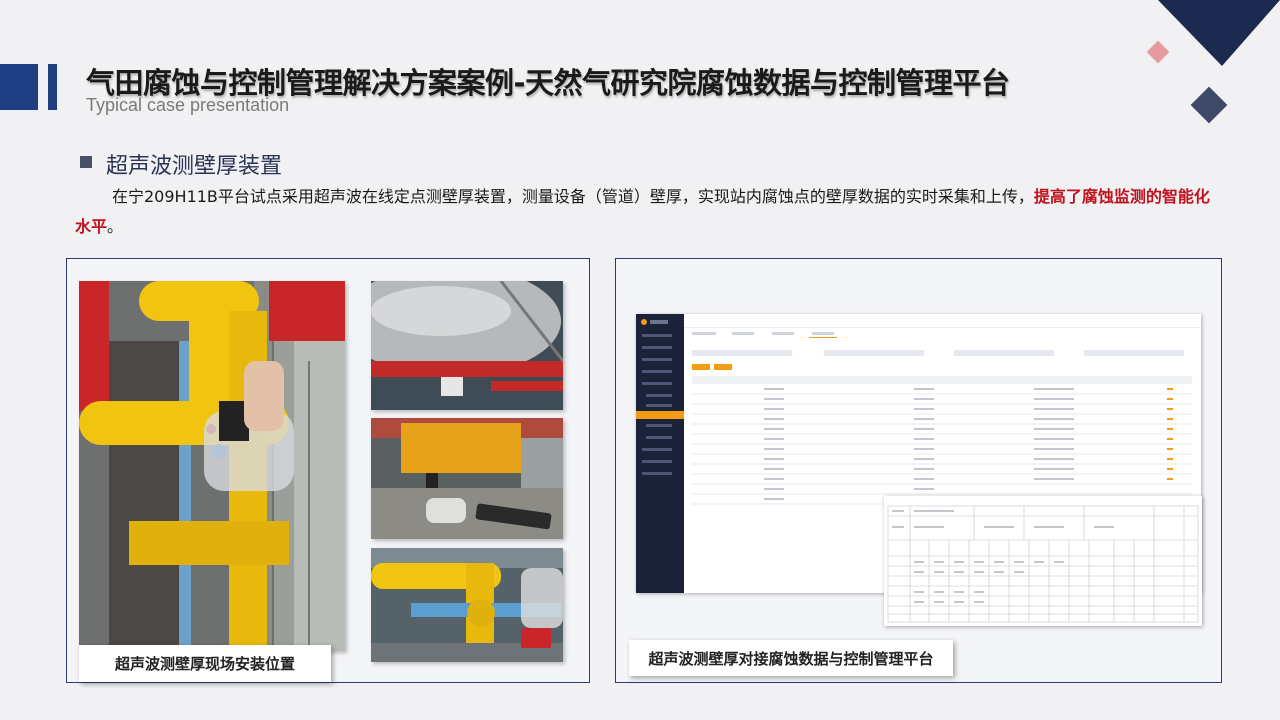 The image size is (1280, 720). I want to click on title-accent-bar, so click(19, 87).